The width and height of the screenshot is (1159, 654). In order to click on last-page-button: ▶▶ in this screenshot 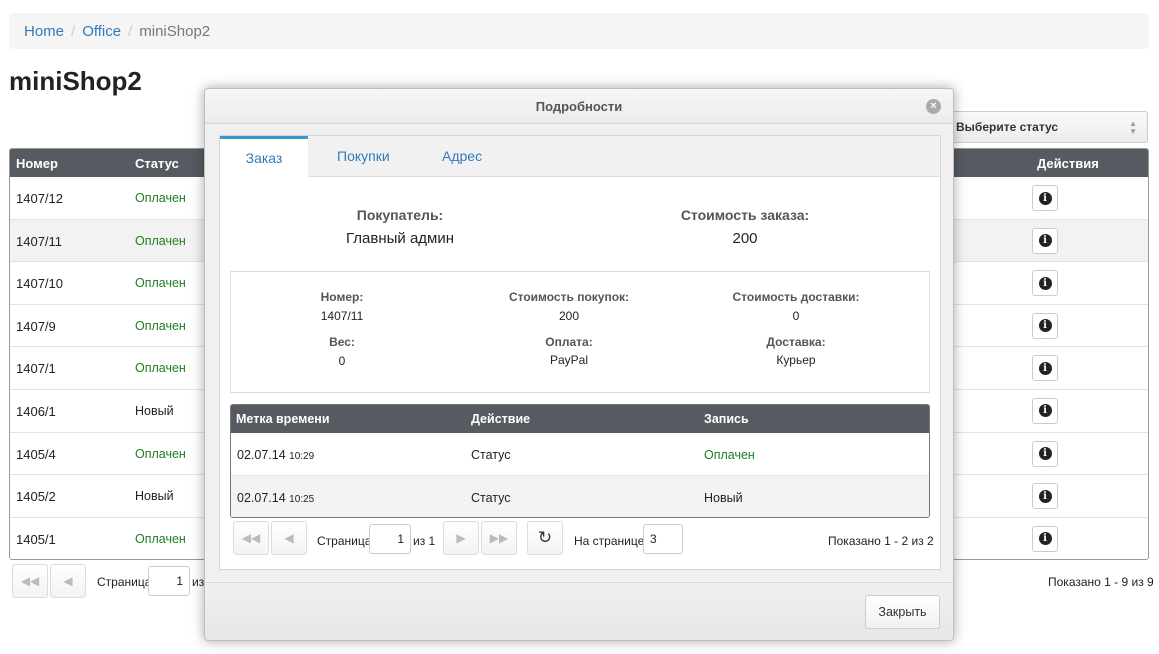, I will do `click(499, 538)`.